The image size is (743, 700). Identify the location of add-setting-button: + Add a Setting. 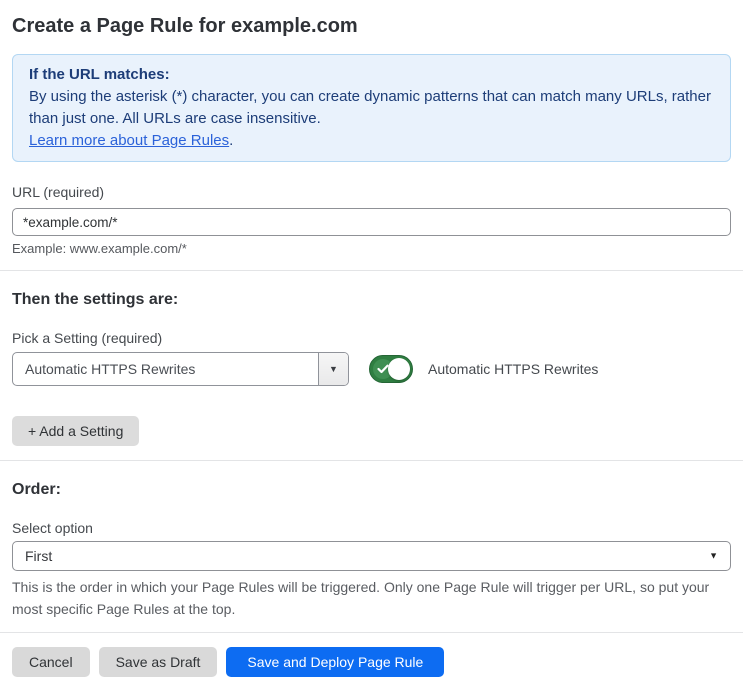
(76, 431).